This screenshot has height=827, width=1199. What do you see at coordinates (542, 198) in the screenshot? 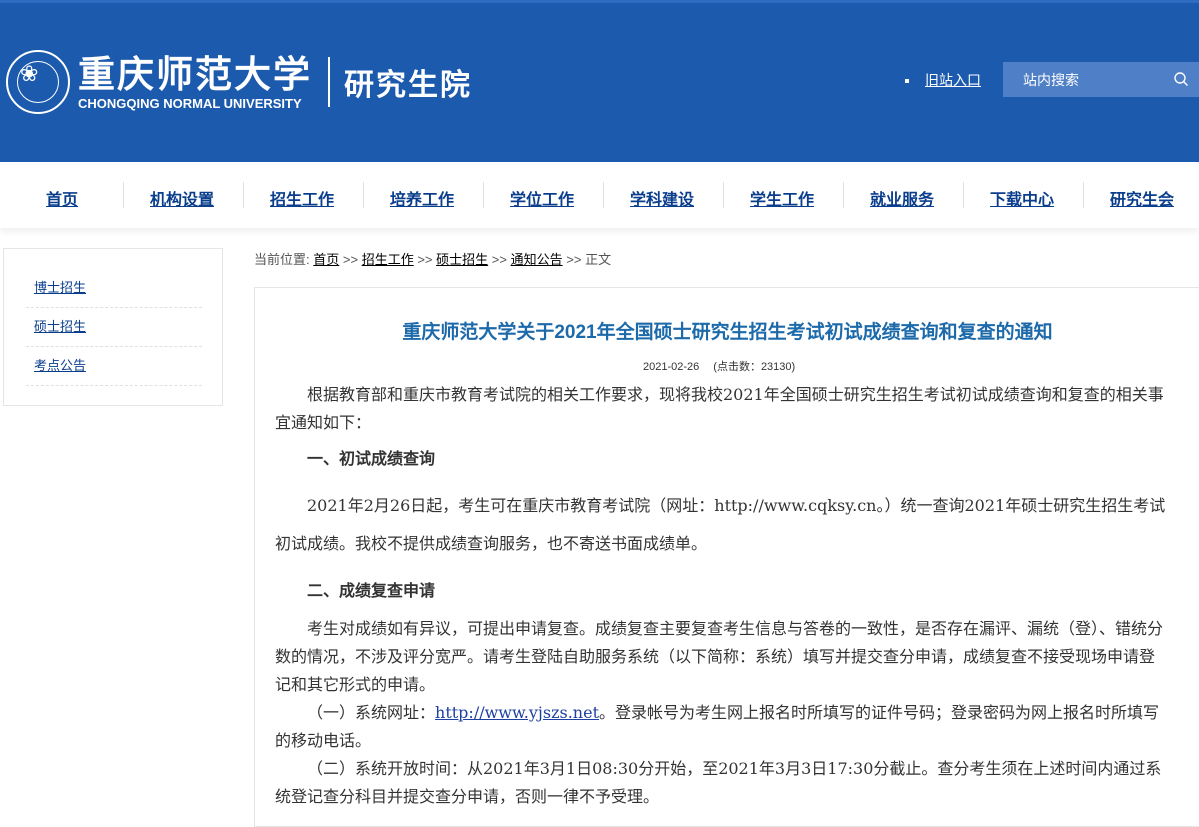
I see `nav-degree: 学位工作` at bounding box center [542, 198].